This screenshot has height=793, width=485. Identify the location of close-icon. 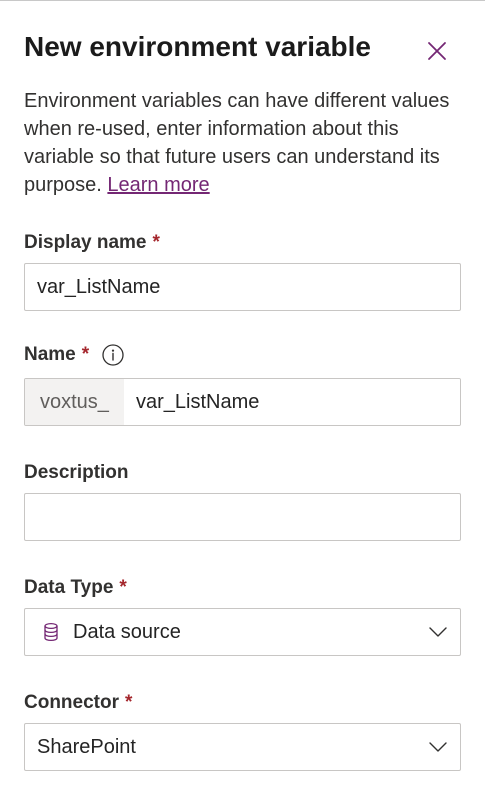
(437, 51).